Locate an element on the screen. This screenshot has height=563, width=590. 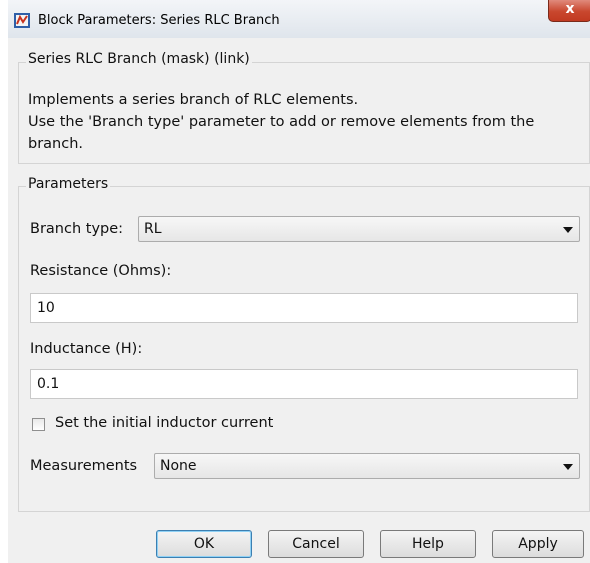
resistance-field is located at coordinates (304, 308).